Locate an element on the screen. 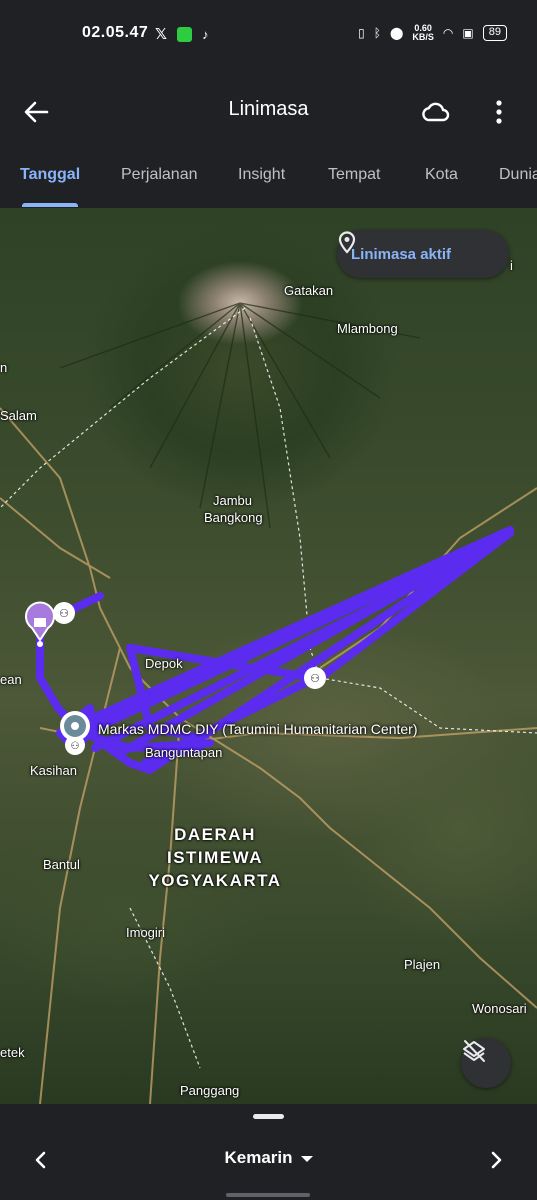 This screenshot has height=1200, width=537. label-wonosari: Wonosari is located at coordinates (499, 1008).